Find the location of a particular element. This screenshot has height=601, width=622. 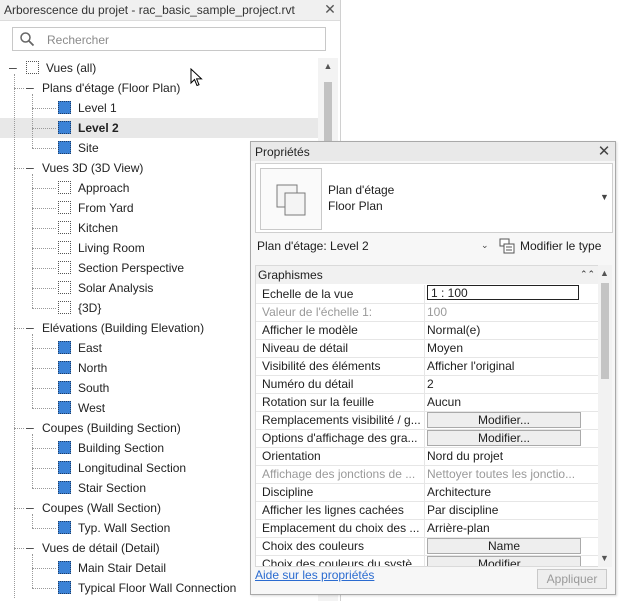

property-value: Moyen is located at coordinates (503, 348).